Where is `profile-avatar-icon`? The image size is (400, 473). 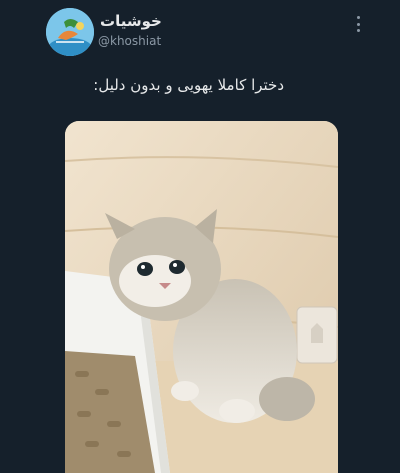 profile-avatar-icon is located at coordinates (70, 32).